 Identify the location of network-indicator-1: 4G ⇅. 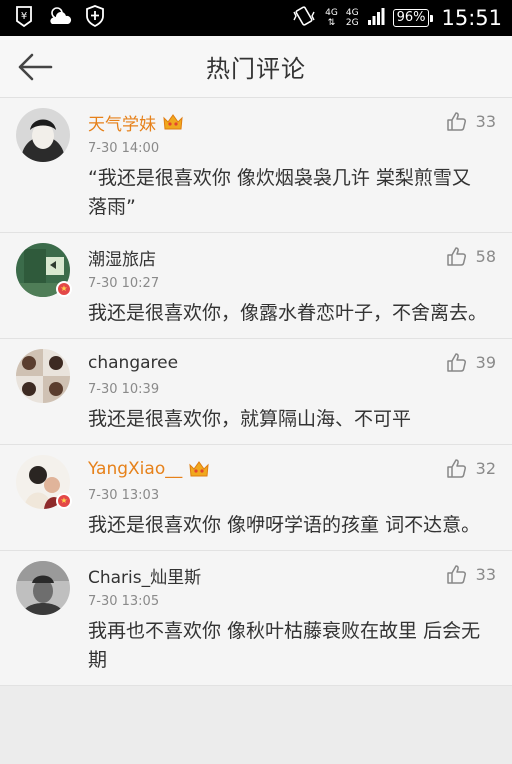
(331, 18).